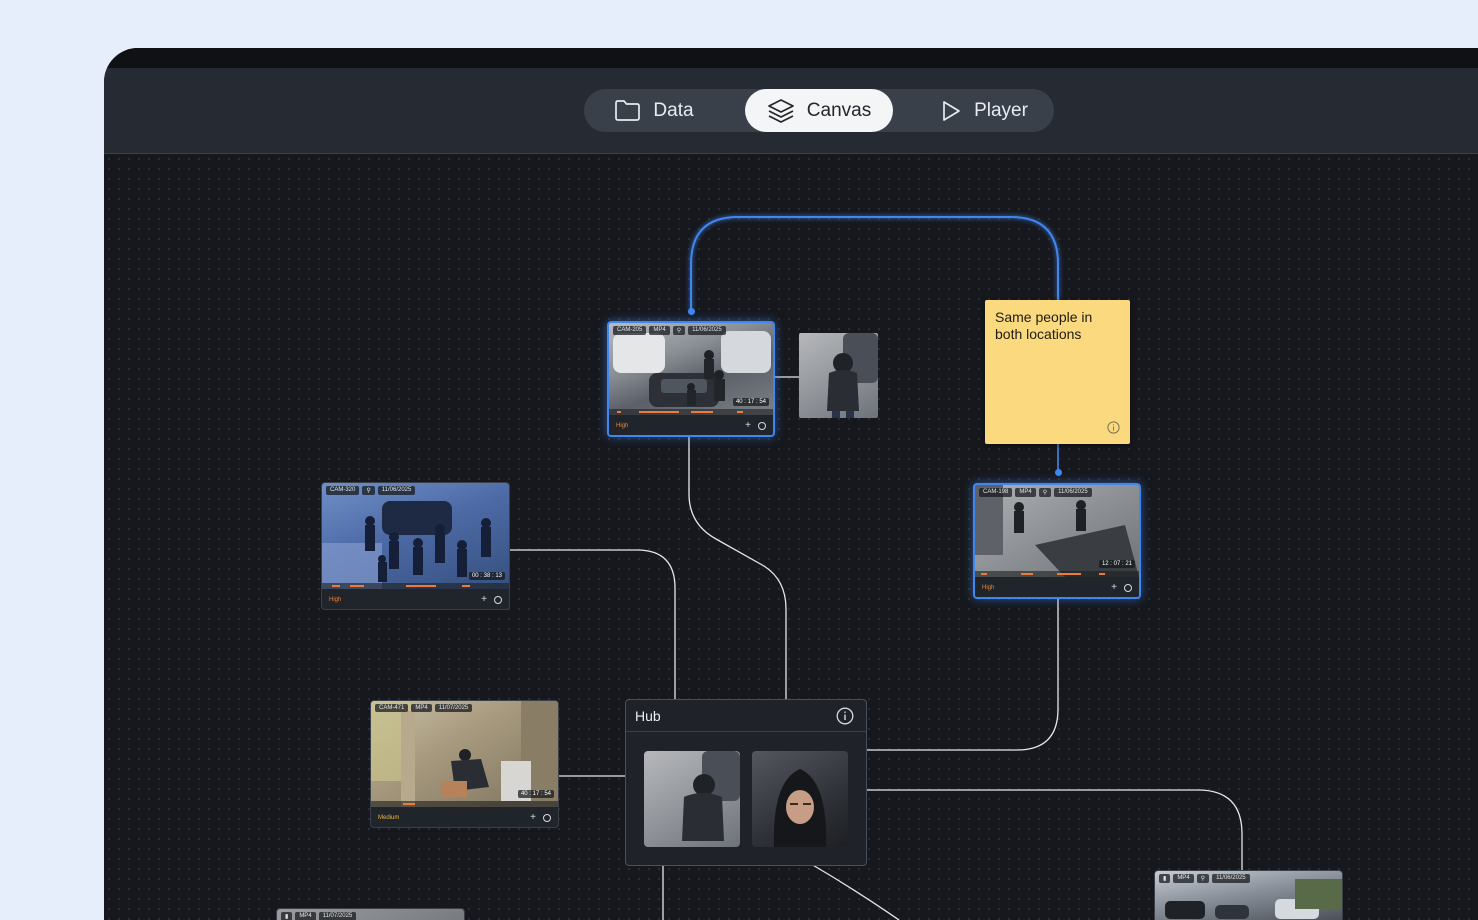 Image resolution: width=1478 pixels, height=920 pixels. I want to click on video-card-bottom-right: ▮ MP4 ⚲ 11/06/2025, so click(1248, 895).